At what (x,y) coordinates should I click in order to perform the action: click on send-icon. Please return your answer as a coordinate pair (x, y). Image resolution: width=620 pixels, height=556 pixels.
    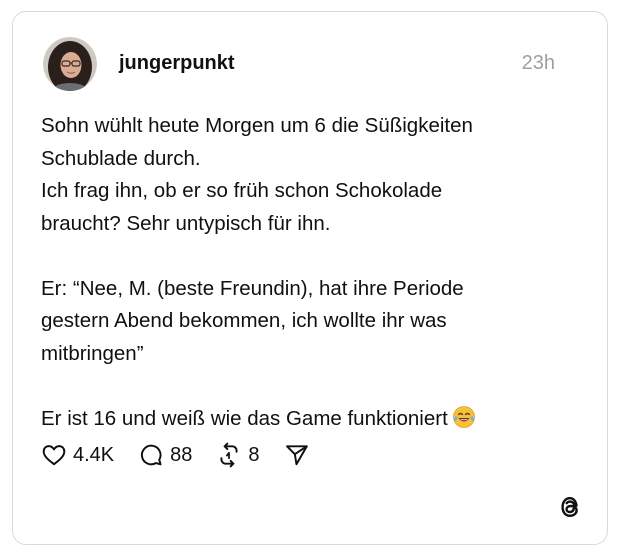
    Looking at the image, I should click on (296, 455).